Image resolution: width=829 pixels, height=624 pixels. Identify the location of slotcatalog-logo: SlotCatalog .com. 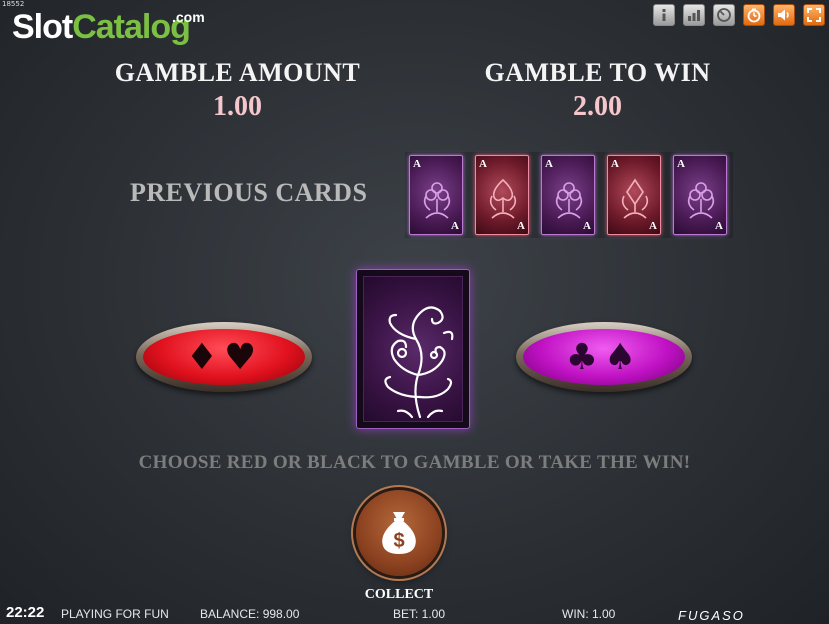
(108, 27).